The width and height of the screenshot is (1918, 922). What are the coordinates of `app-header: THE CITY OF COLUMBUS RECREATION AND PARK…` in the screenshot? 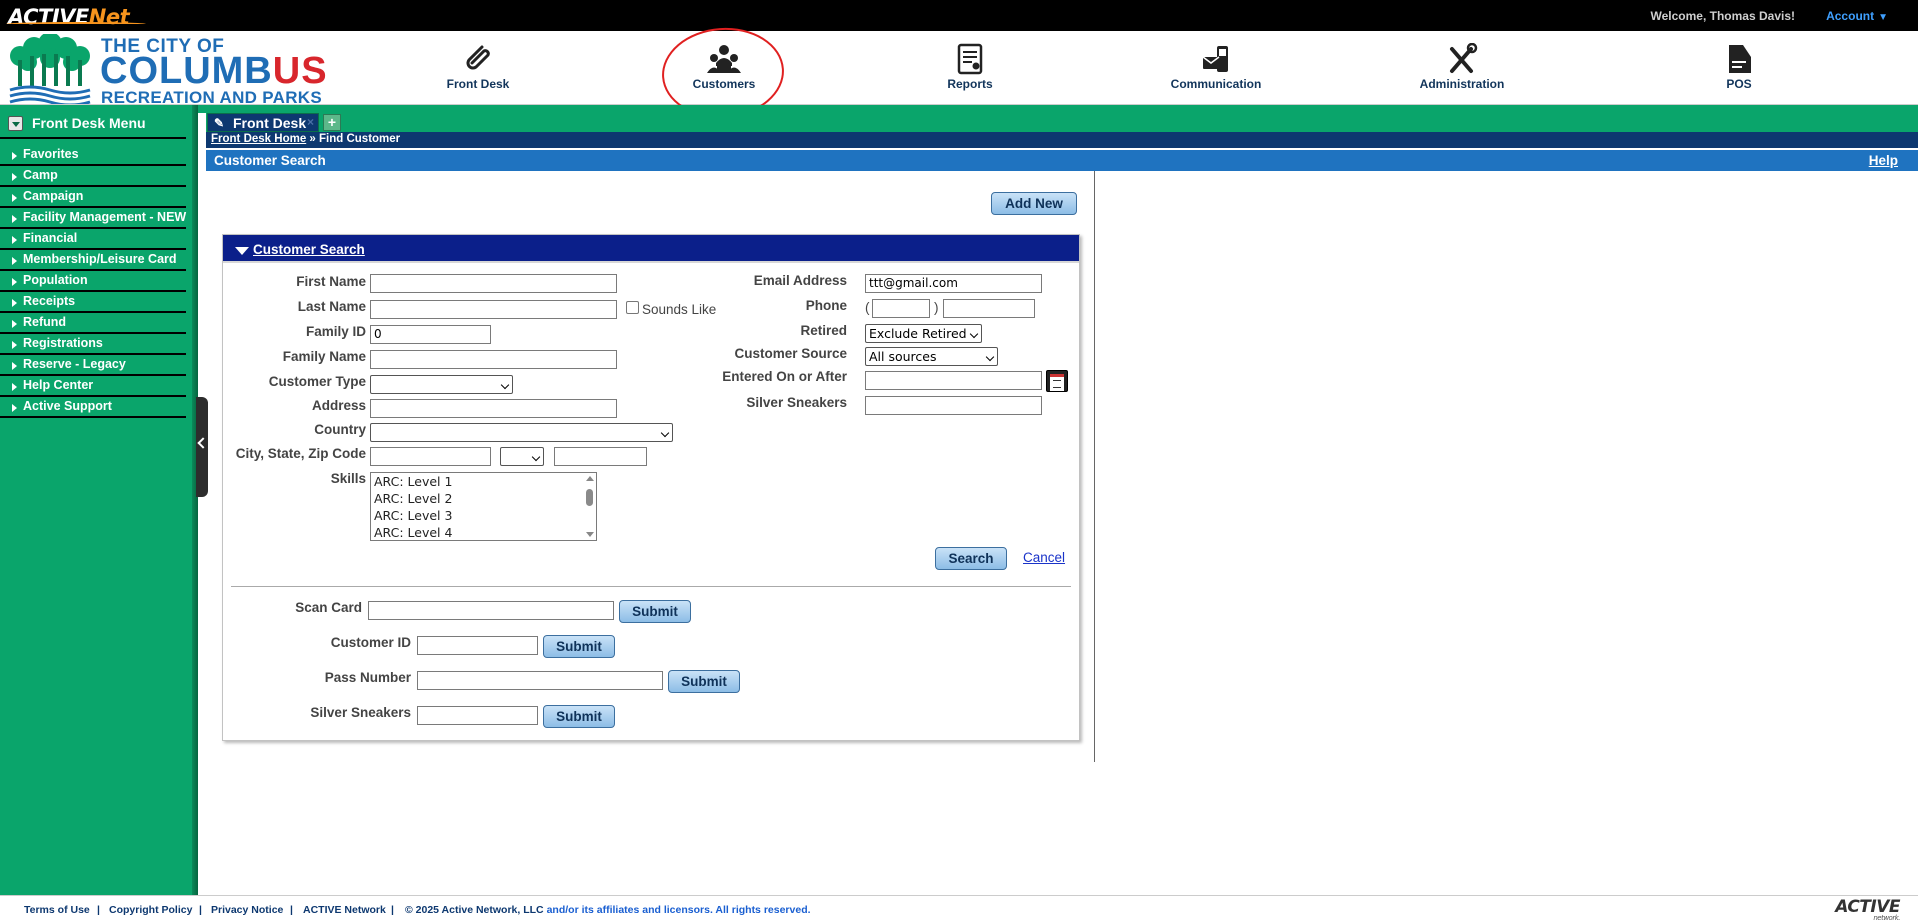 It's located at (959, 69).